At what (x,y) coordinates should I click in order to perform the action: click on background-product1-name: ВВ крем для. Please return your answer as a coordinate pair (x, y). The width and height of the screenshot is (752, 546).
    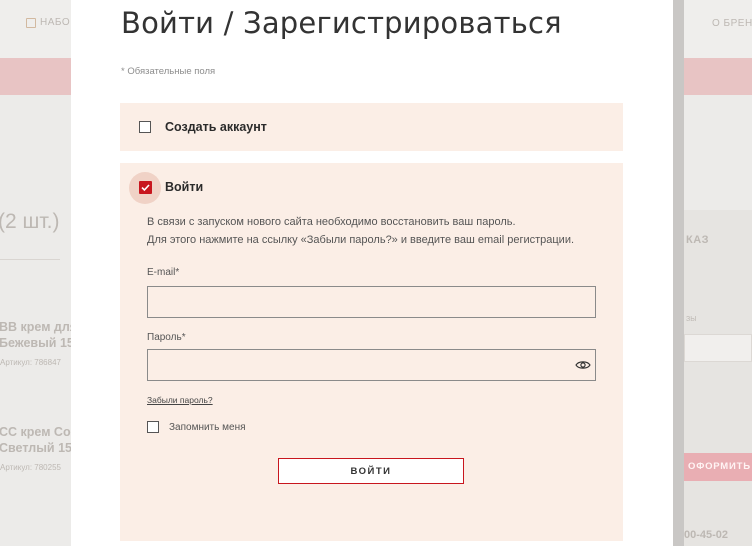
    Looking at the image, I should click on (39, 327).